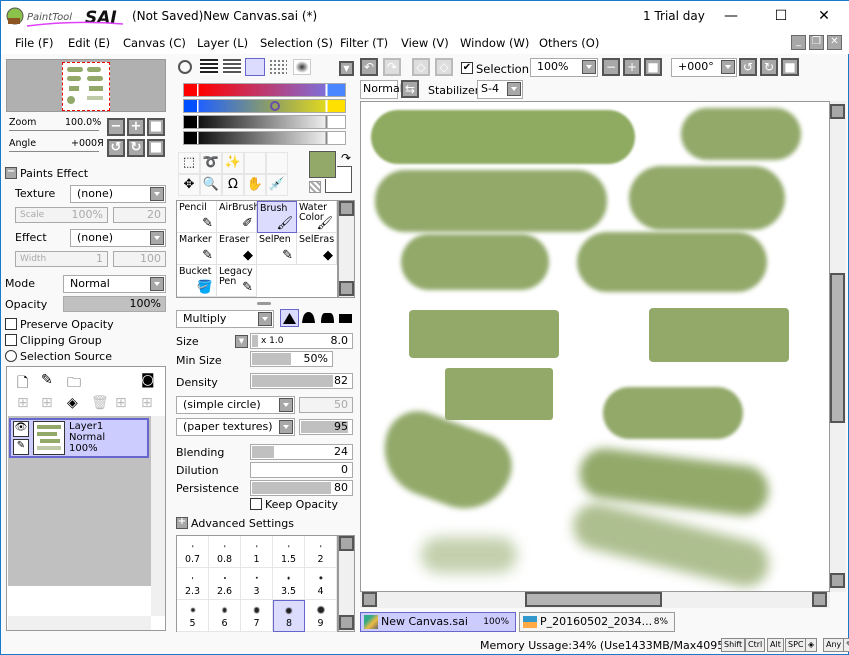 The height and width of the screenshot is (655, 849). What do you see at coordinates (564, 67) in the screenshot?
I see `canvas-zoom-dropdown: 100%` at bounding box center [564, 67].